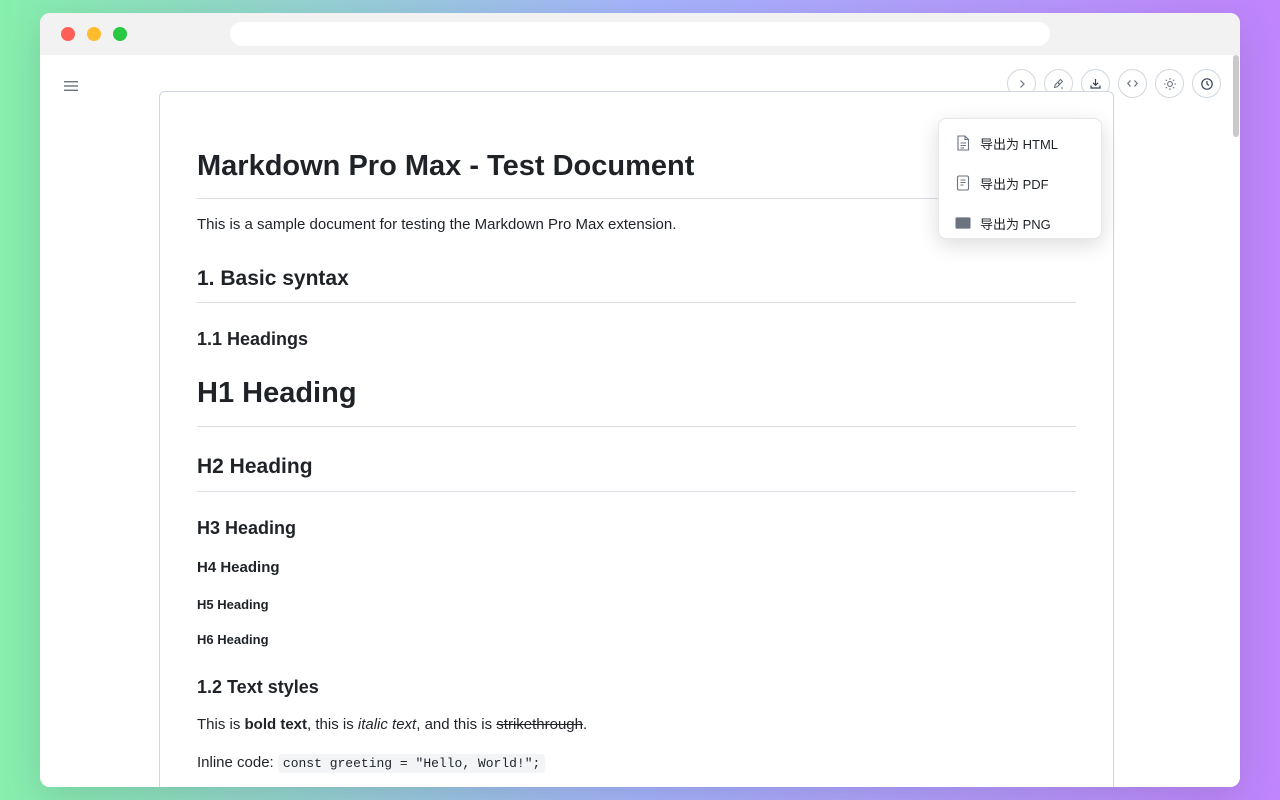 The image size is (1280, 800). I want to click on hamburger-menu-icon, so click(71, 86).